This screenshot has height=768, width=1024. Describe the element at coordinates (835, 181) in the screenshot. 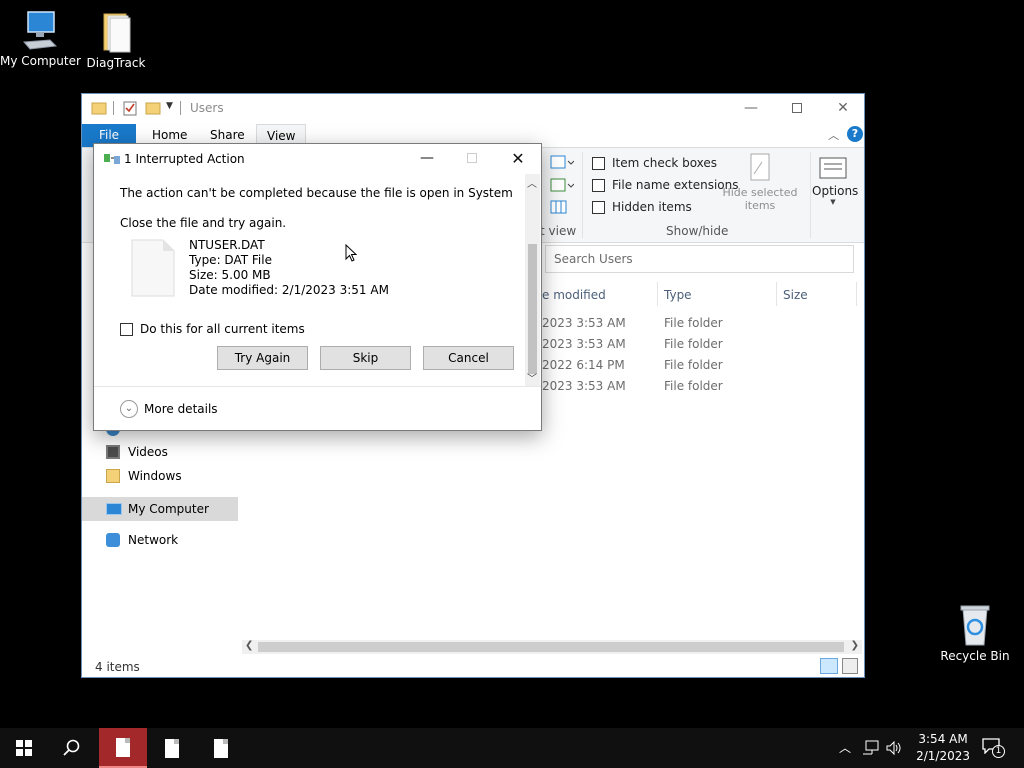

I see `options-button: Options ▼` at that location.